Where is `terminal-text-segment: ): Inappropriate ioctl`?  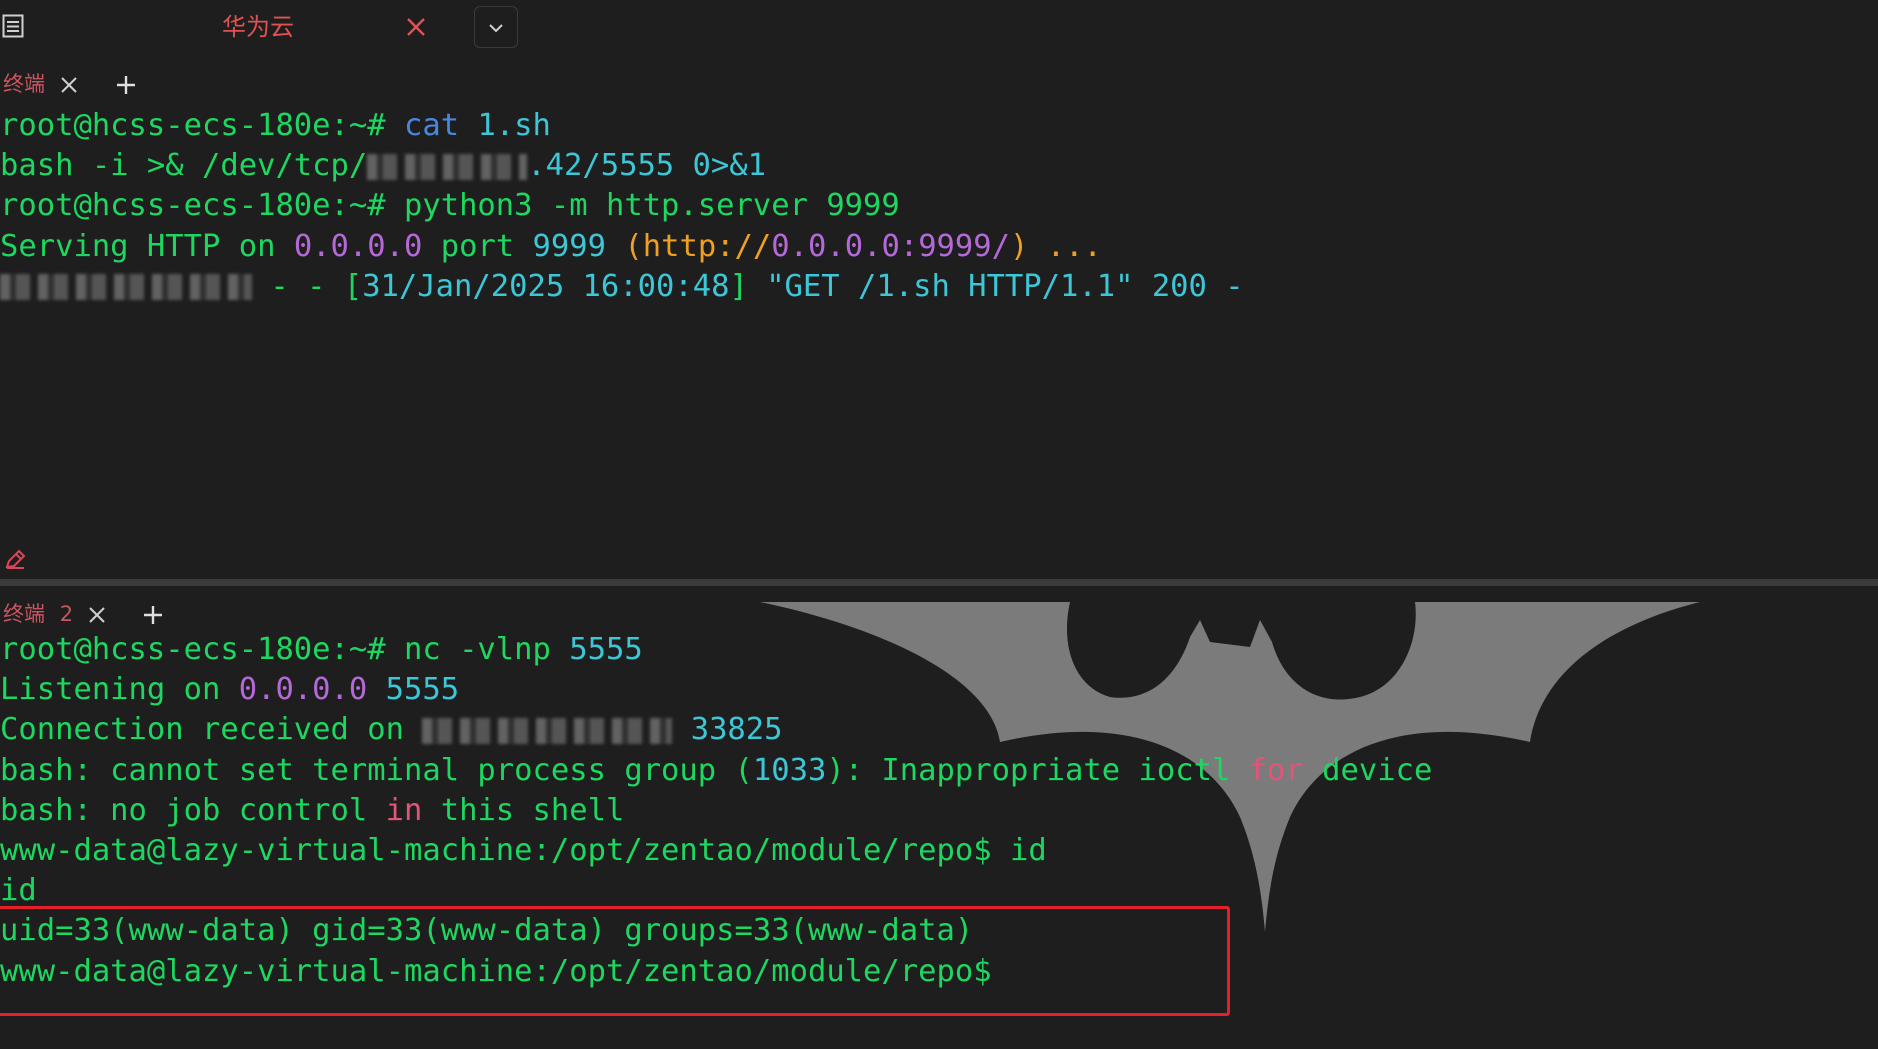
terminal-text-segment: ): Inappropriate ioctl is located at coordinates (1037, 770).